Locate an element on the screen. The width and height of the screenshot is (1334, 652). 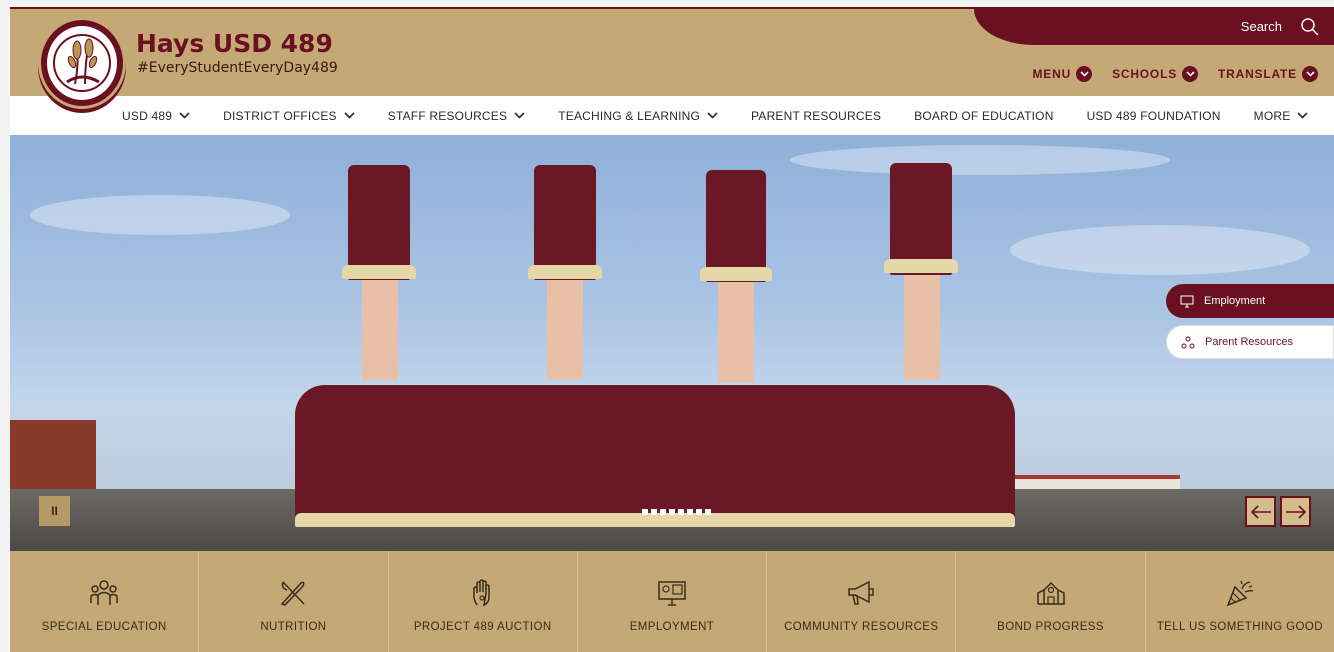
arrow-left-icon is located at coordinates (1260, 511).